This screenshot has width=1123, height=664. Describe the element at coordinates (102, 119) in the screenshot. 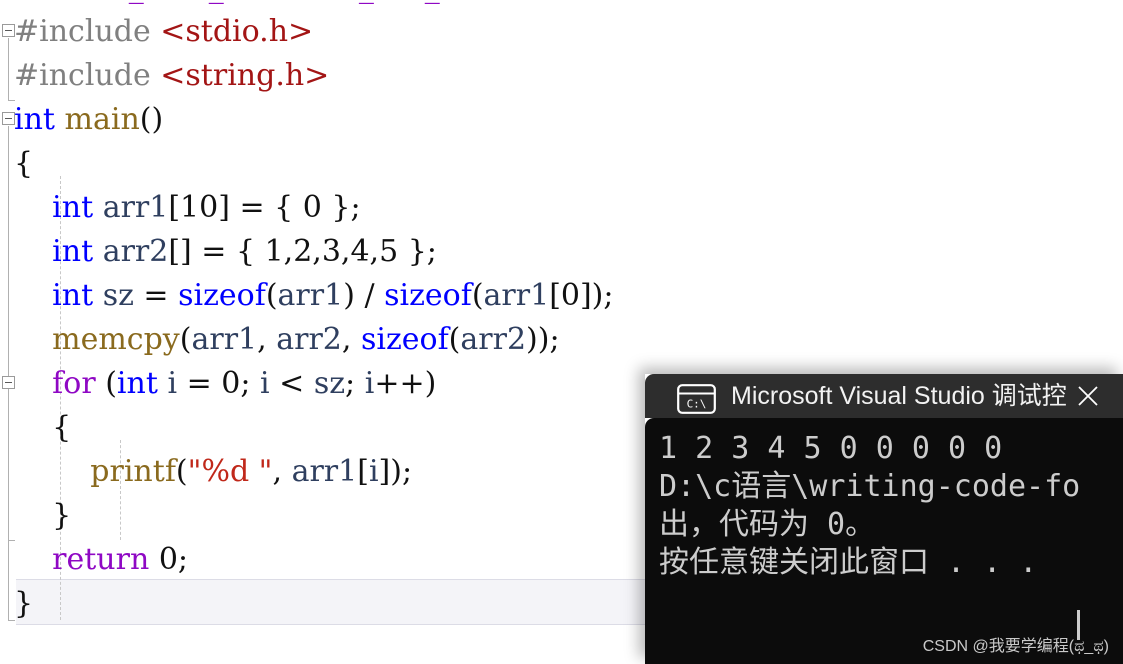

I see `code-token: main` at that location.